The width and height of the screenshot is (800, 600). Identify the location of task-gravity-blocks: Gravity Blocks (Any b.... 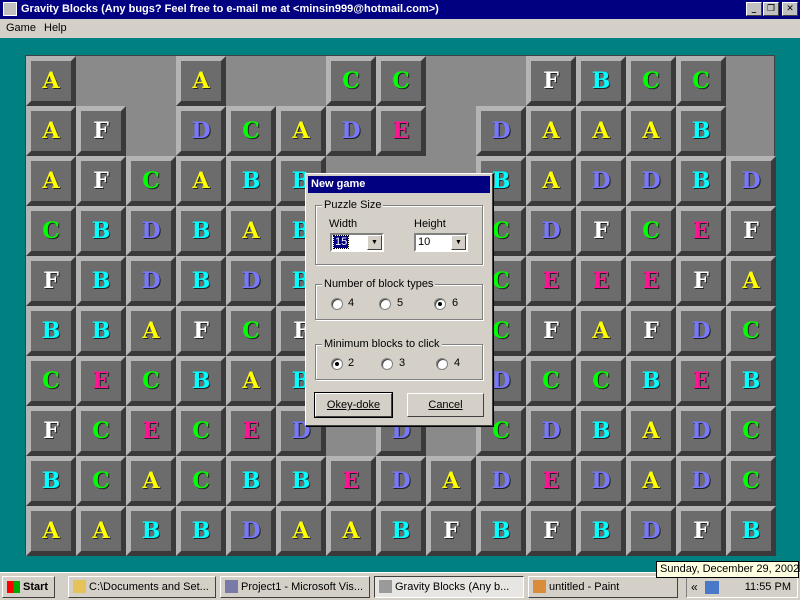
(449, 587).